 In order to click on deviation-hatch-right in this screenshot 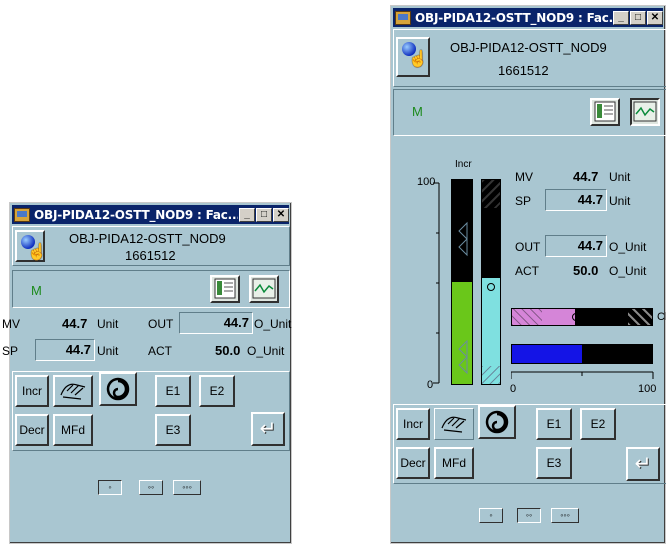, I will do `click(640, 317)`.